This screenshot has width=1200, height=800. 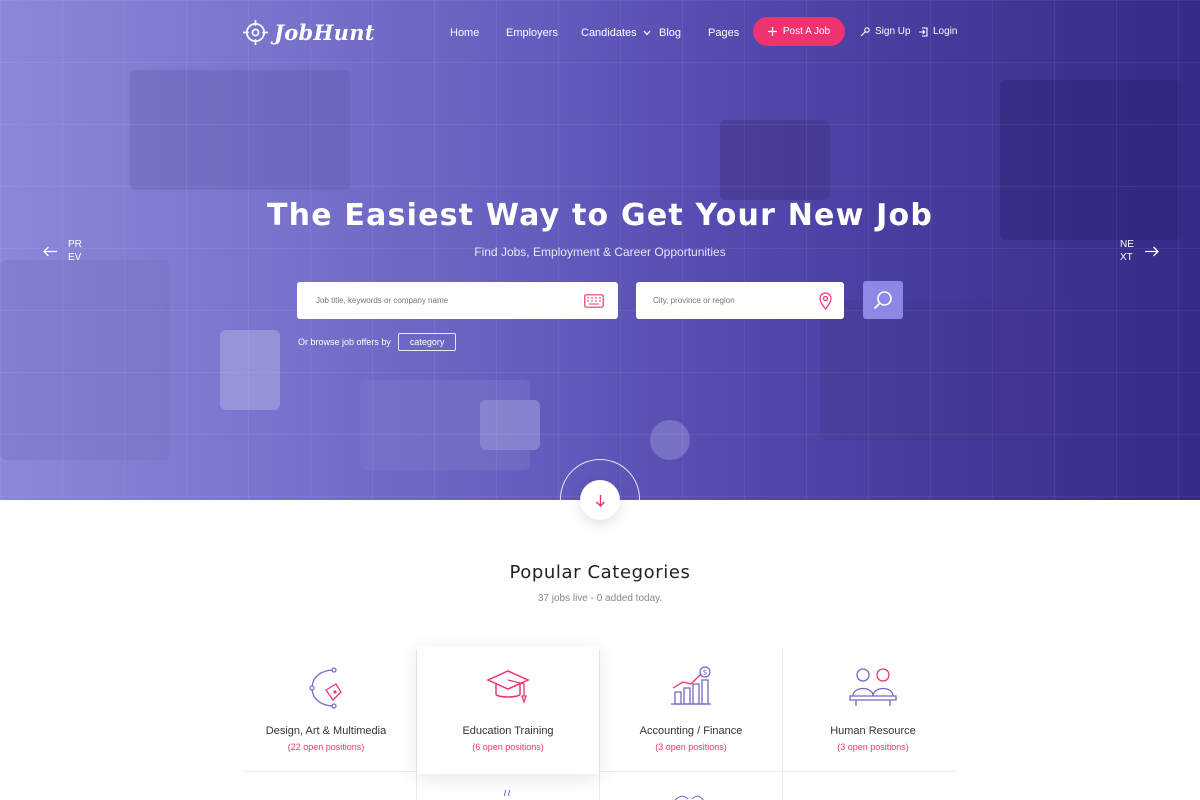 I want to click on arrow-down-icon, so click(x=600, y=500).